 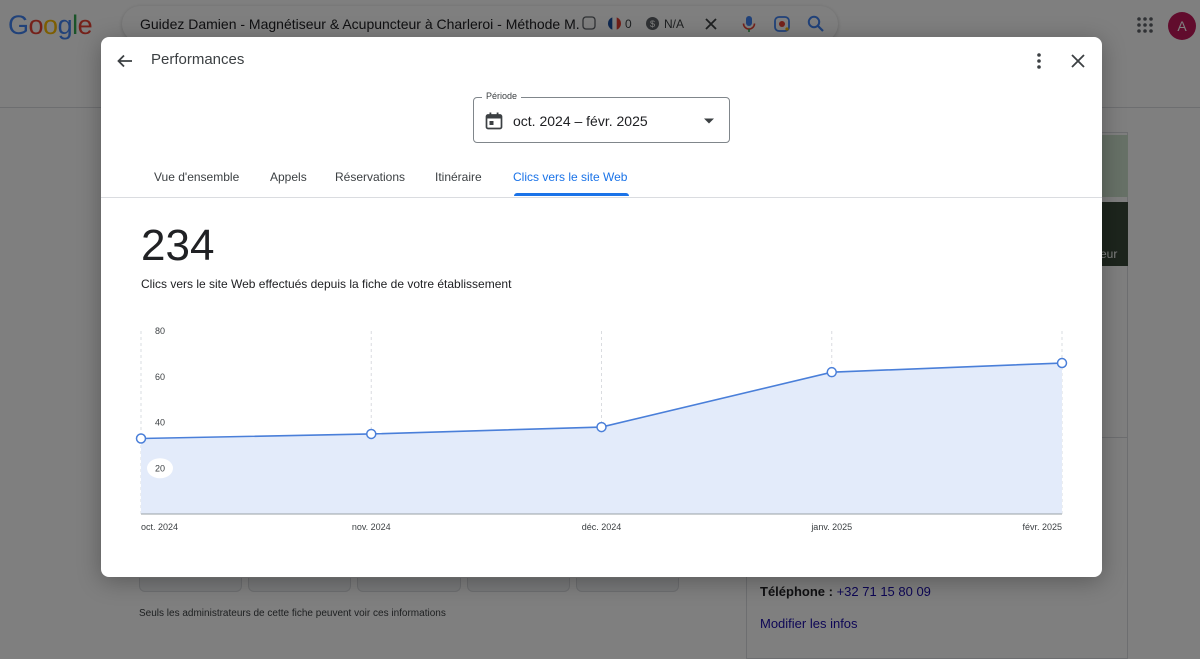 What do you see at coordinates (160, 468) in the screenshot?
I see `y-tick-label: 20` at bounding box center [160, 468].